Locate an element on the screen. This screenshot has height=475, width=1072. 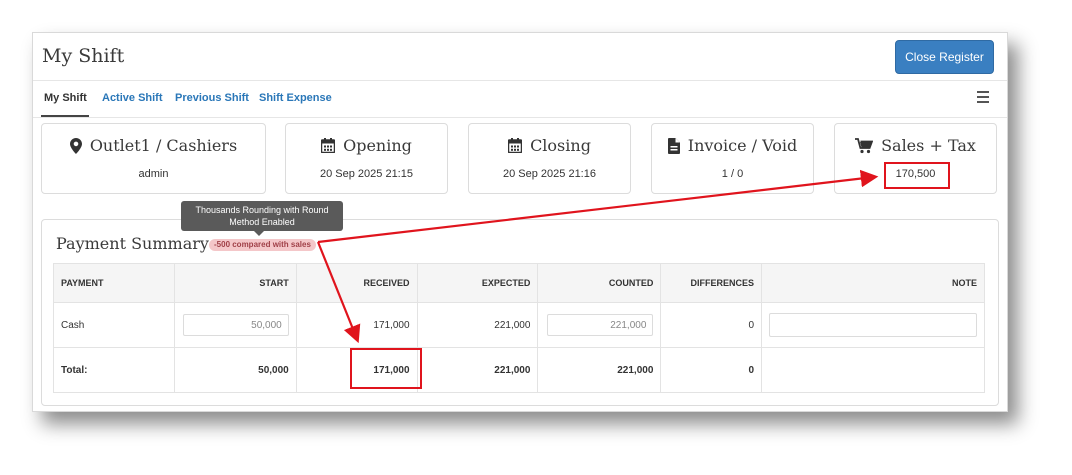
tab-previous-shift: Previous Shift is located at coordinates (212, 98).